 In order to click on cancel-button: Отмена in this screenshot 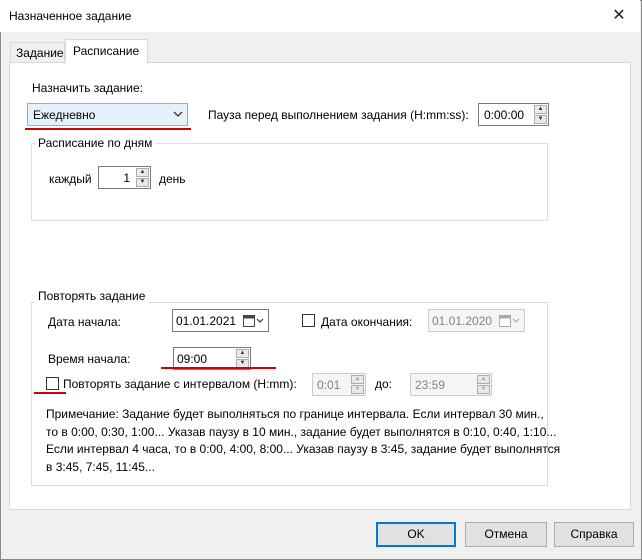, I will do `click(506, 534)`.